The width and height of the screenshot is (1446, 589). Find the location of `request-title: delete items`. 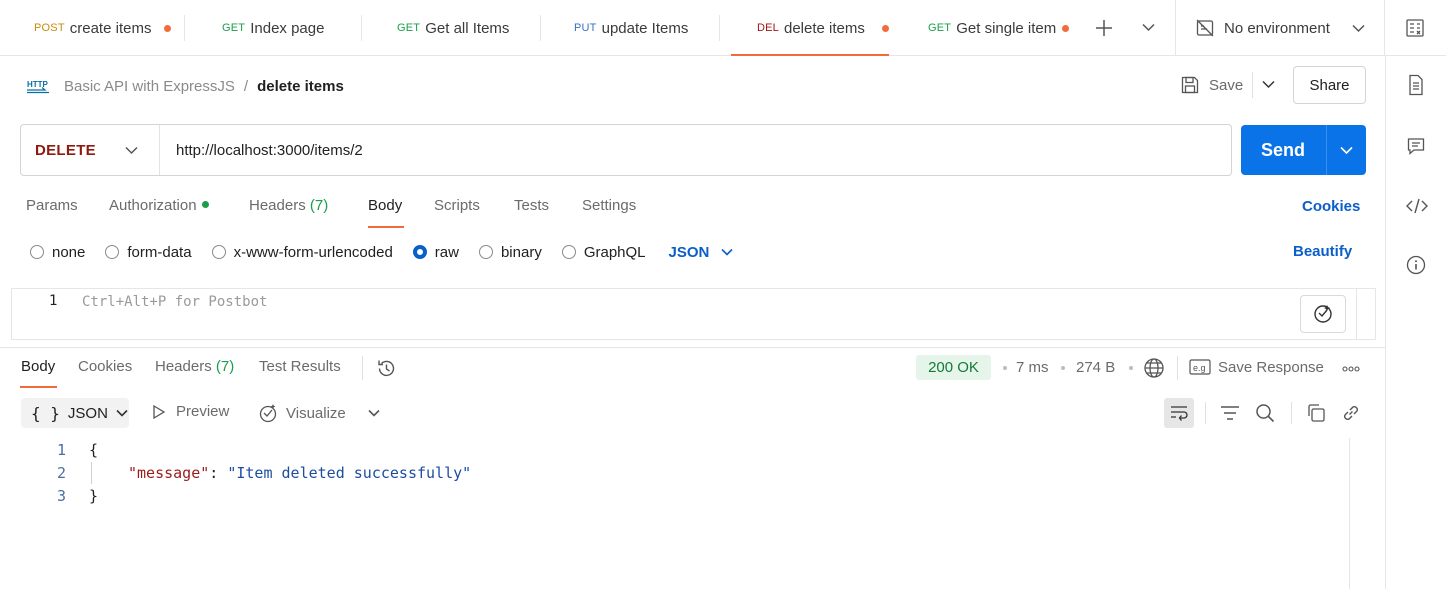

request-title: delete items is located at coordinates (300, 86).